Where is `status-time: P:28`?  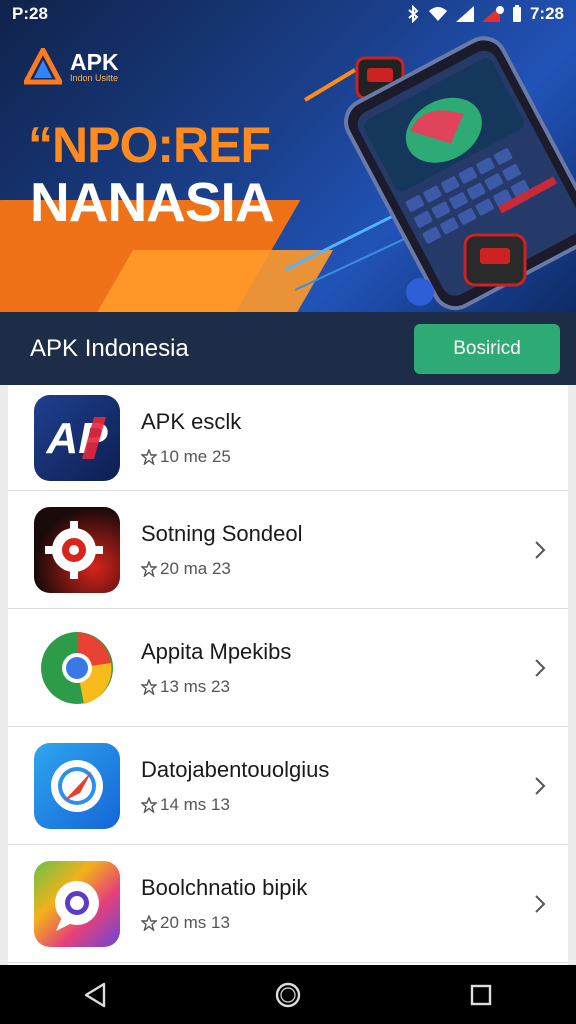
status-time: P:28 is located at coordinates (30, 13).